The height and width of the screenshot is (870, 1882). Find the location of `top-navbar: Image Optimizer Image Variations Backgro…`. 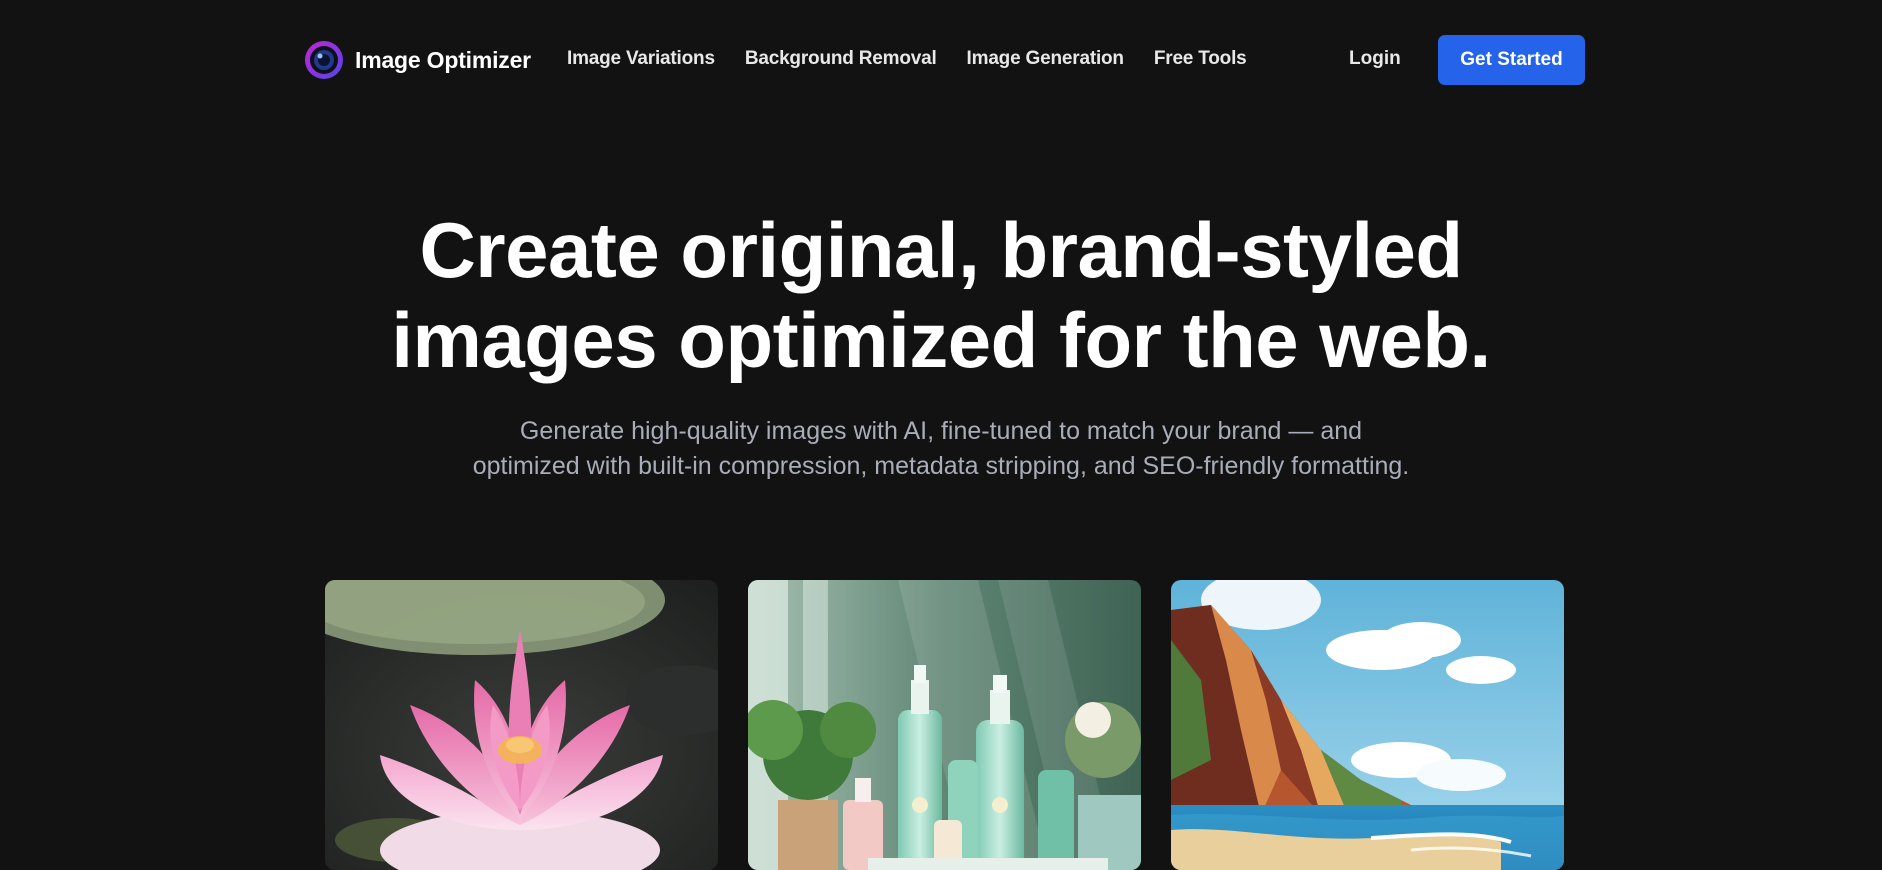

top-navbar: Image Optimizer Image Variations Backgro… is located at coordinates (941, 60).